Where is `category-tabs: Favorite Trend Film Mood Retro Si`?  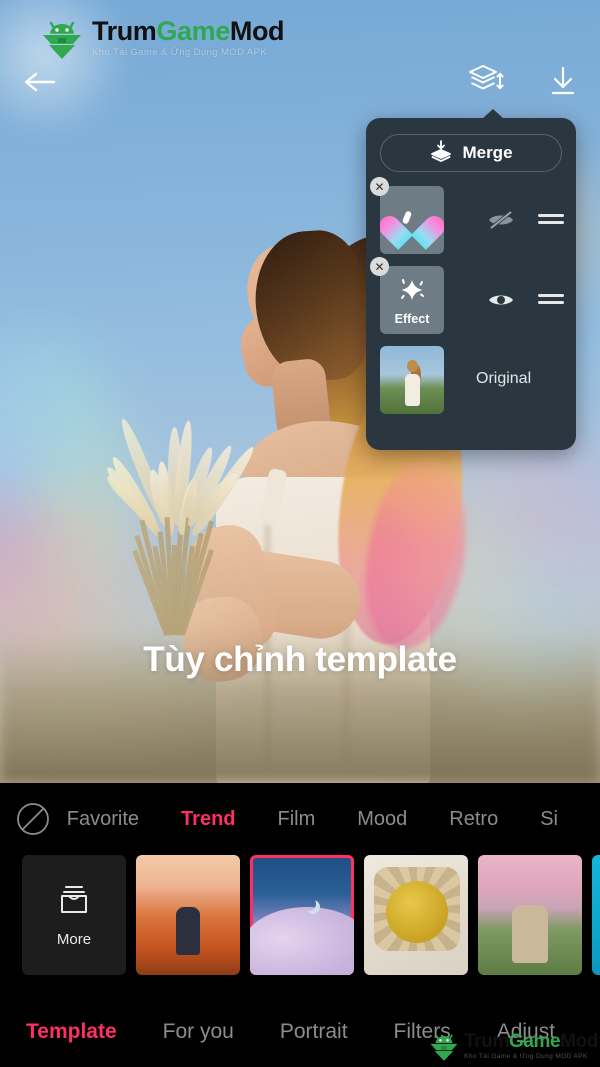
category-tabs: Favorite Trend Film Mood Retro Si is located at coordinates (300, 819).